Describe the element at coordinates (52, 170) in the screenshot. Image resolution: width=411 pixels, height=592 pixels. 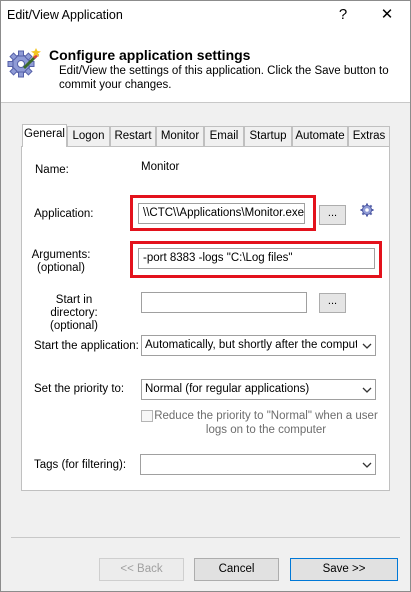
I see `name-label: Name:` at that location.